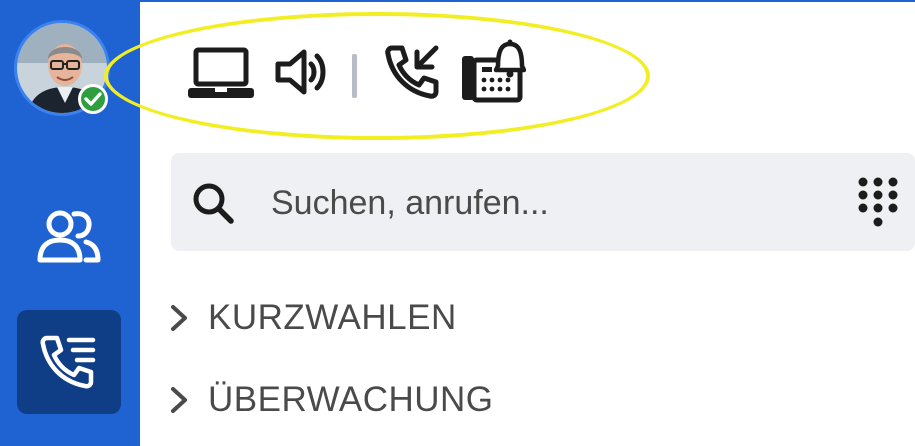 The width and height of the screenshot is (915, 446). I want to click on check-icon, so click(93, 99).